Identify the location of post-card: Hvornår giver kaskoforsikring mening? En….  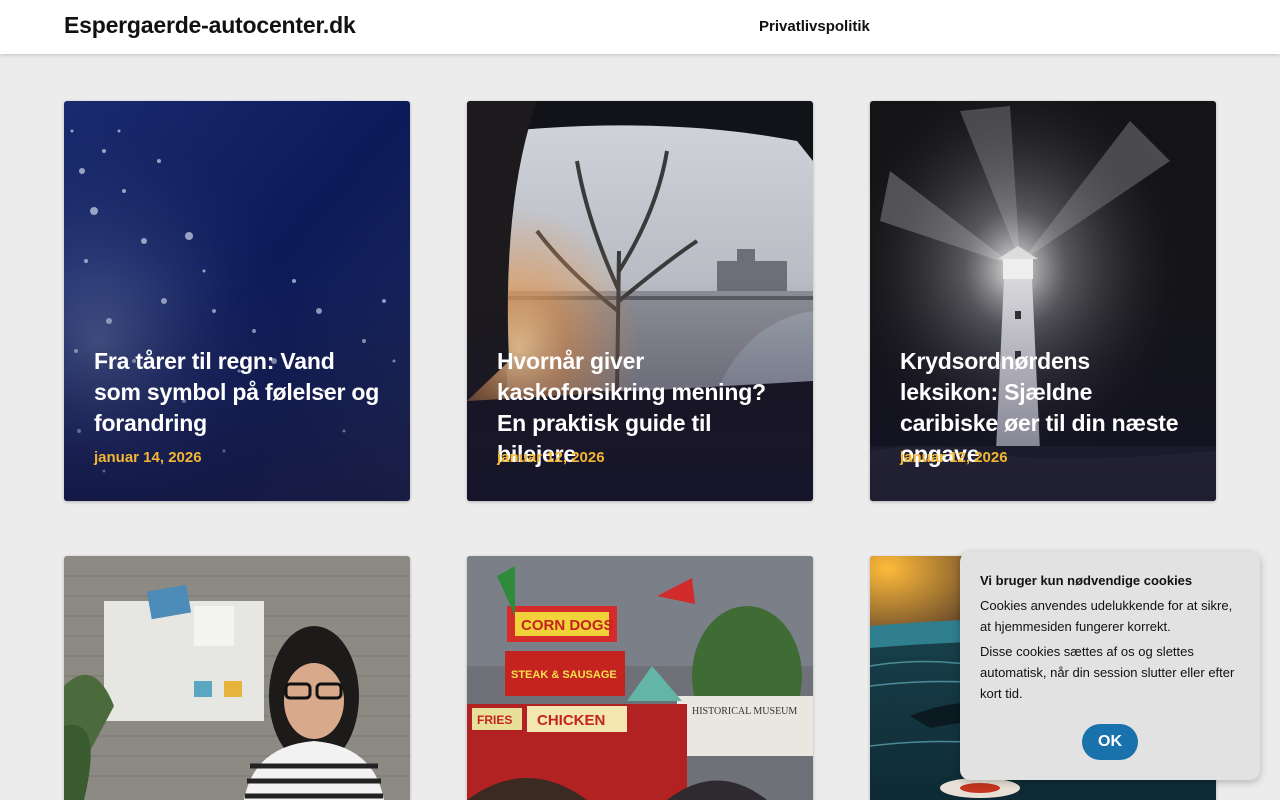
(640, 301).